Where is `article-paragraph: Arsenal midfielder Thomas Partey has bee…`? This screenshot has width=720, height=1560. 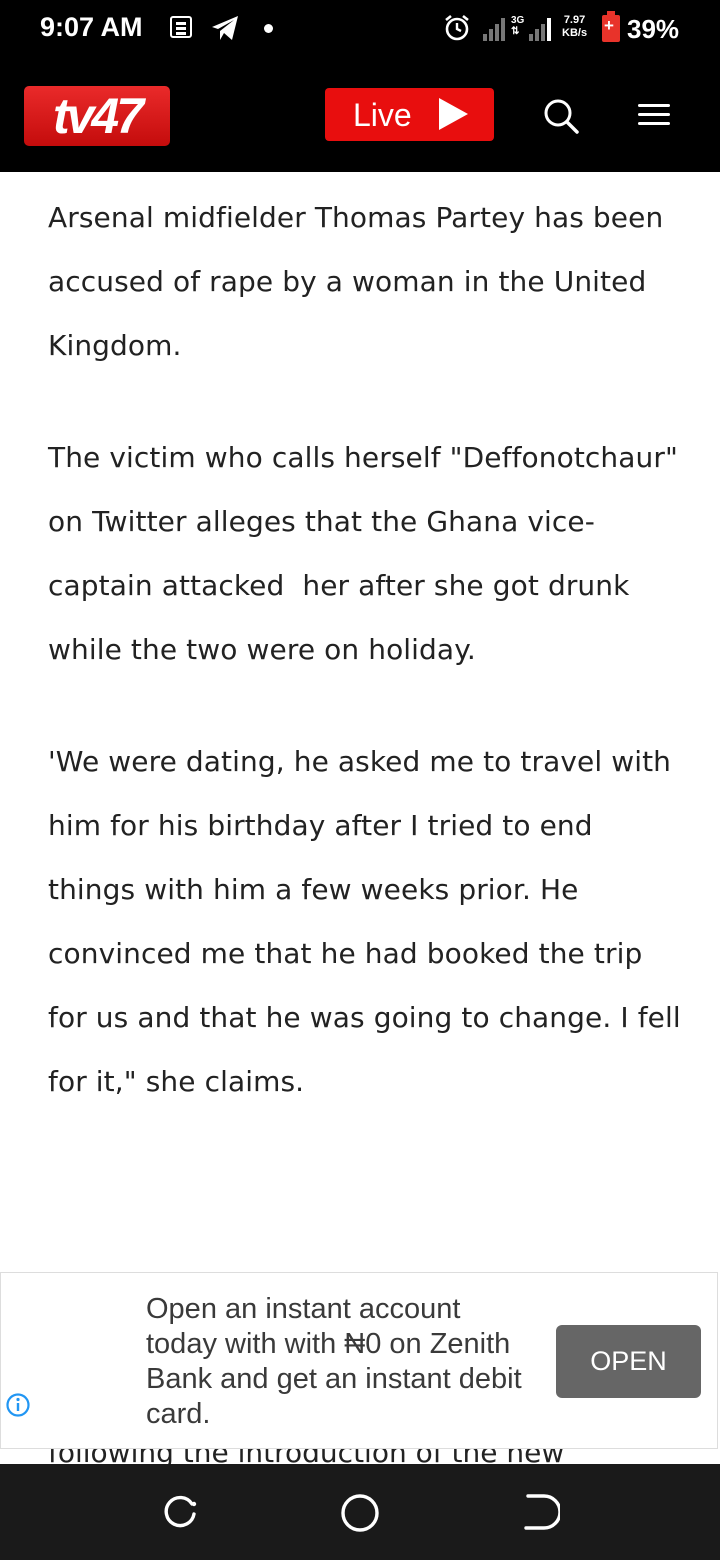 article-paragraph: Arsenal midfielder Thomas Partey has bee… is located at coordinates (360, 281).